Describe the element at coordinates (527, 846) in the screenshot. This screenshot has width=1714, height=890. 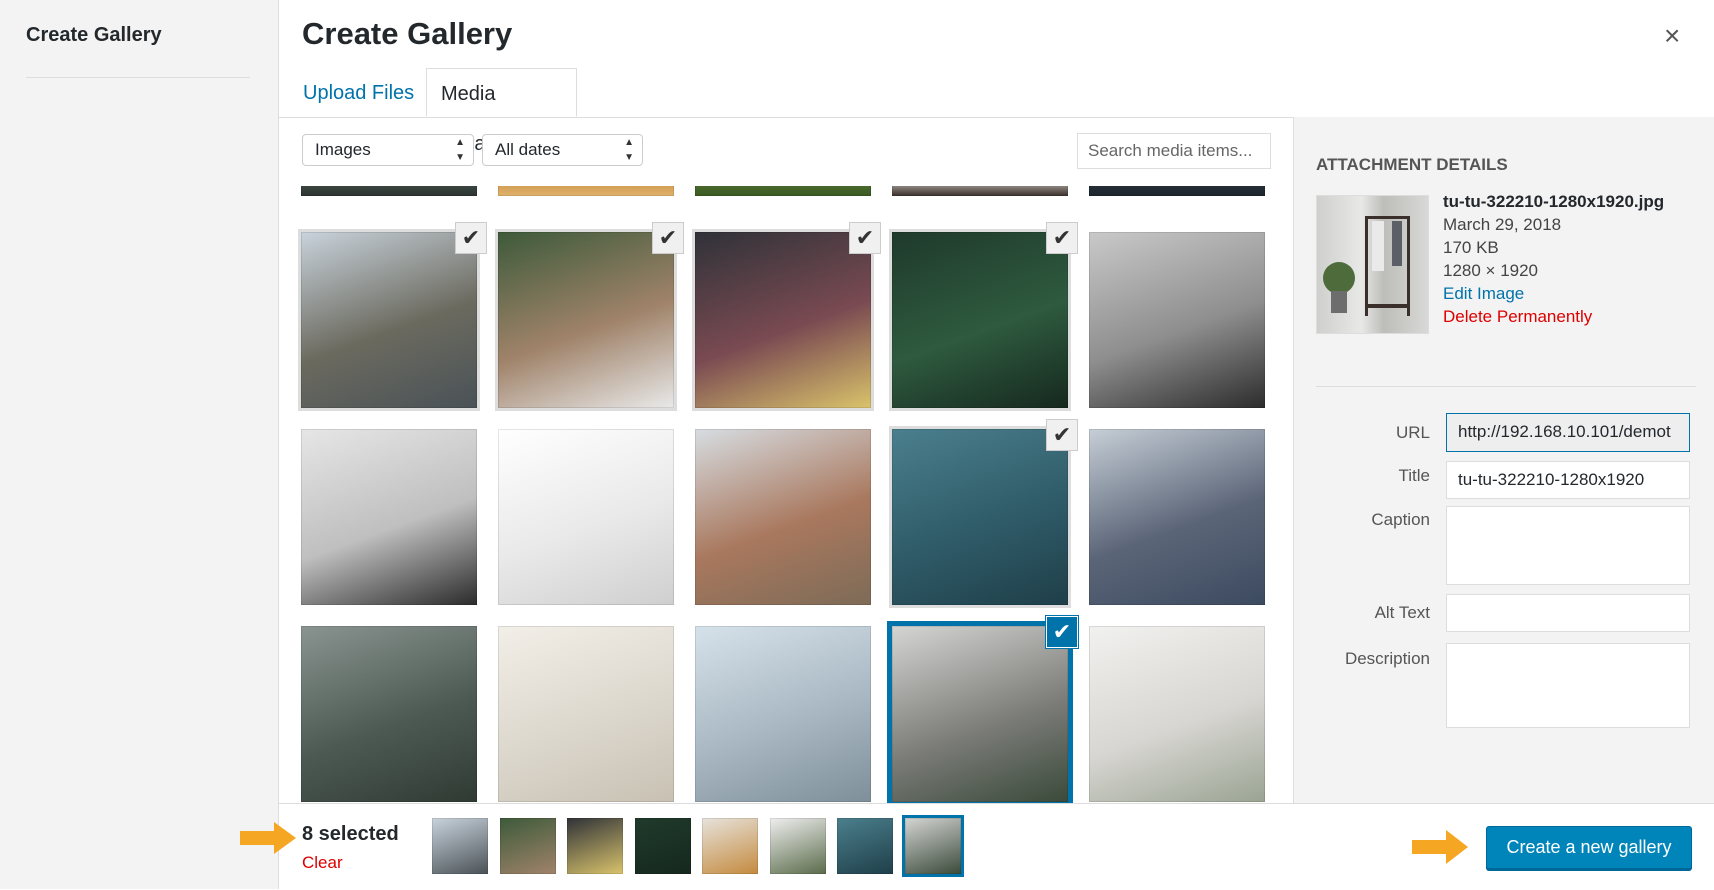
I see `selected-thumb-coffee-notebook` at that location.